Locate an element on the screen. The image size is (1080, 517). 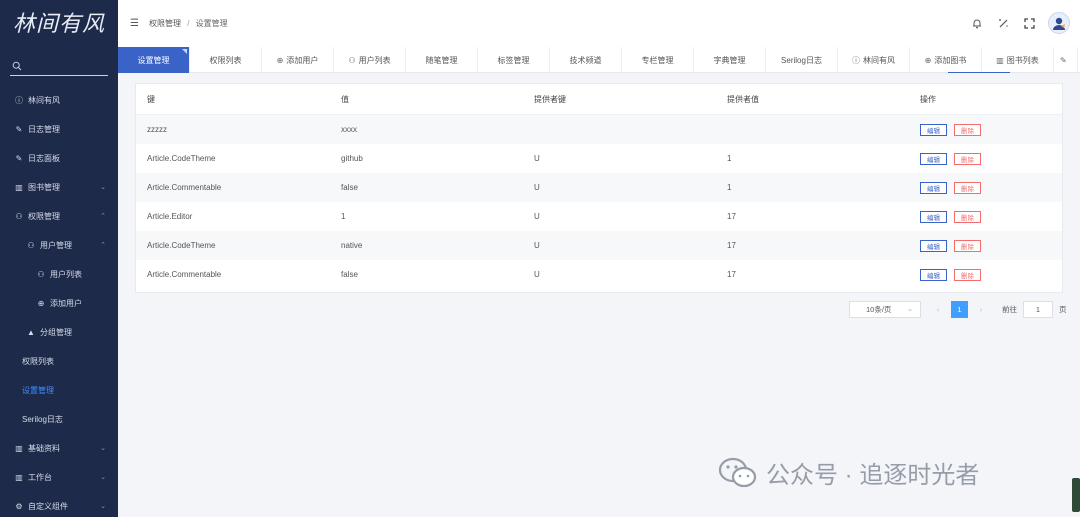
tab-settings: 设置管理 is located at coordinates (154, 60).